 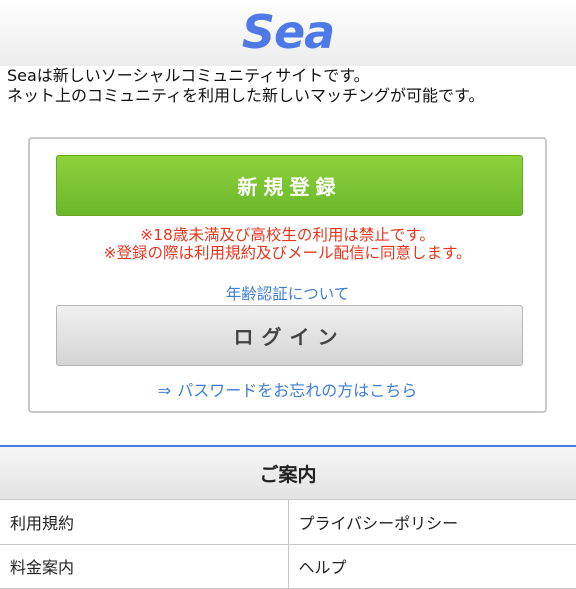 I want to click on terms-consent-notice: ※登録の際は利用規約及びメール配信に同意します。, so click(x=287, y=253).